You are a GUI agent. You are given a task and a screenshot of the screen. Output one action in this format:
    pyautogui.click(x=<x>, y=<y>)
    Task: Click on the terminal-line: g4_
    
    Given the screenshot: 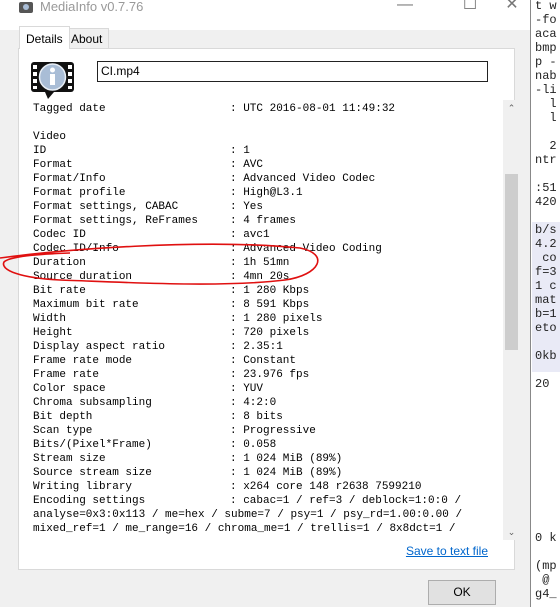 What is the action you would take?
    pyautogui.click(x=546, y=594)
    